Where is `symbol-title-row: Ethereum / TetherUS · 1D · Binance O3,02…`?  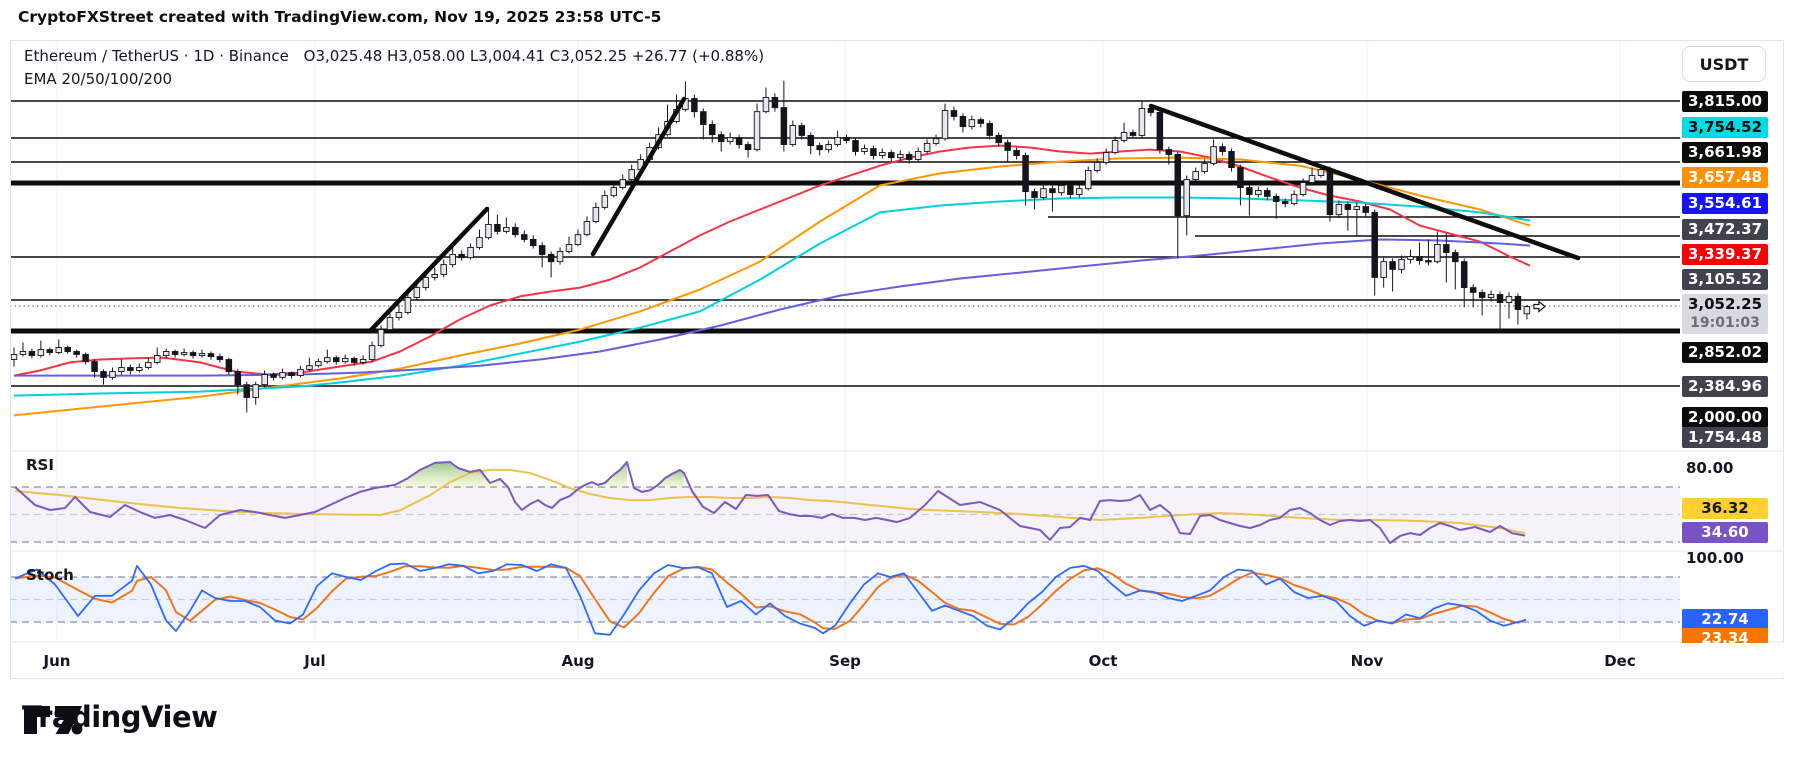 symbol-title-row: Ethereum / TetherUS · 1D · Binance O3,02… is located at coordinates (394, 56).